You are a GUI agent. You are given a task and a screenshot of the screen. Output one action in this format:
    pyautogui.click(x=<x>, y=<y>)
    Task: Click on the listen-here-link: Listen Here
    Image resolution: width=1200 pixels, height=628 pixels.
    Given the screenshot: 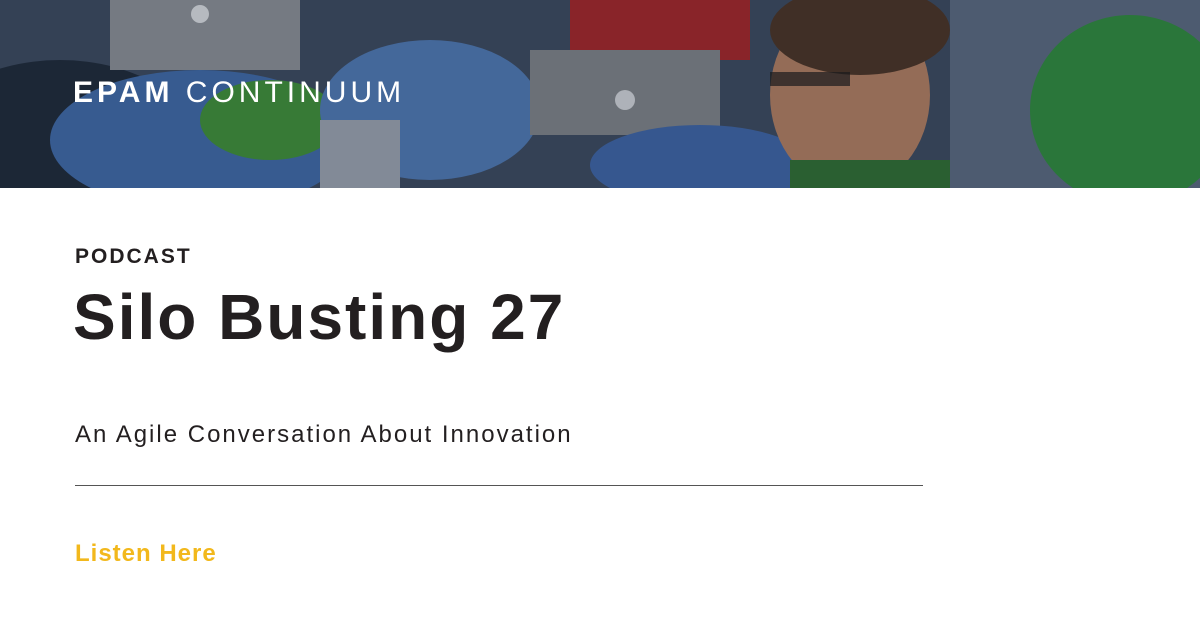 What is the action you would take?
    pyautogui.click(x=146, y=554)
    